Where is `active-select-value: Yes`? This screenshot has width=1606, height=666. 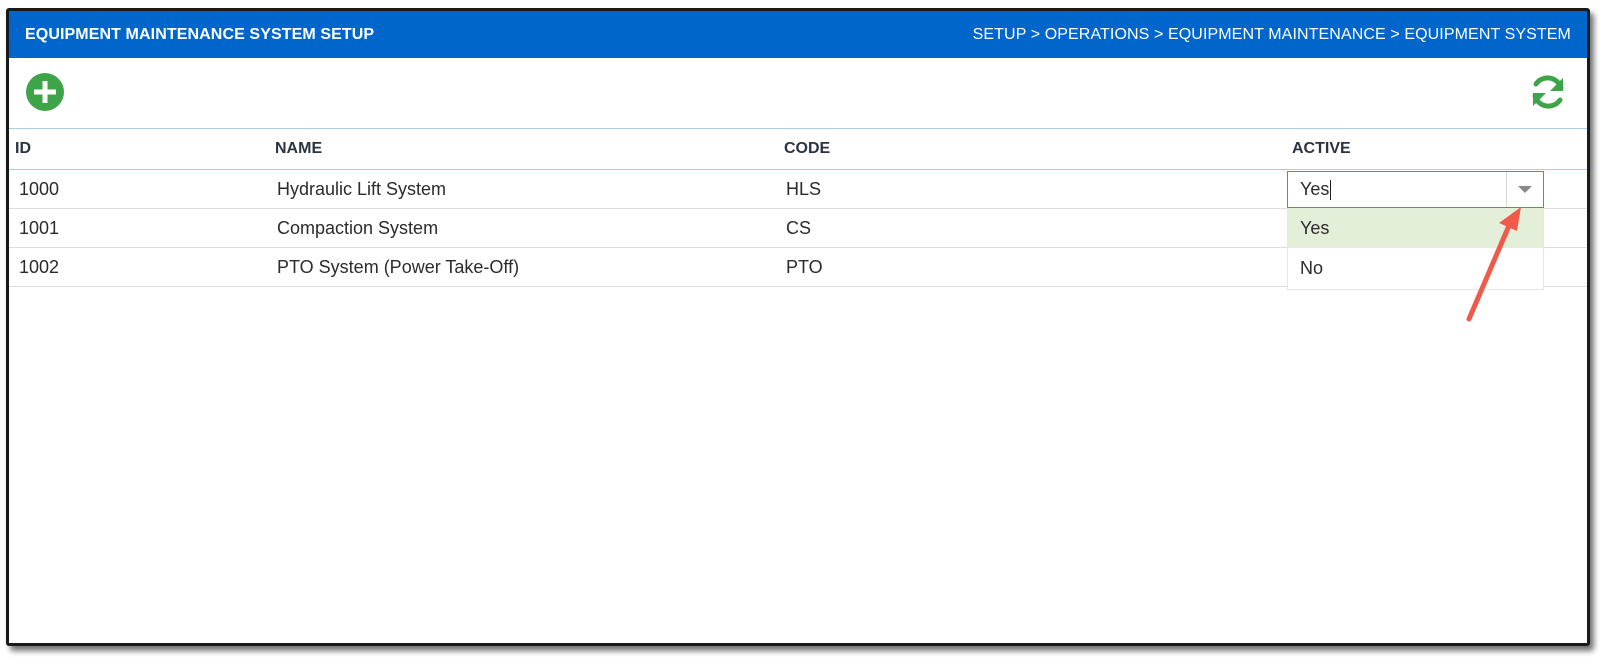 active-select-value: Yes is located at coordinates (1310, 189).